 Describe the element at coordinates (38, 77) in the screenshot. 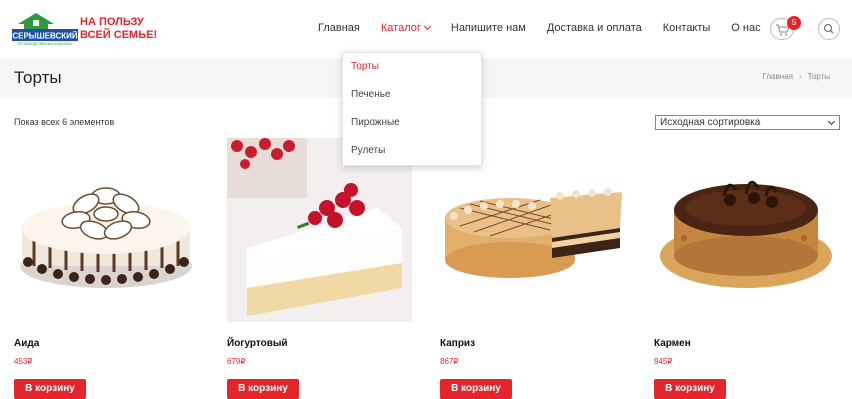

I see `page-title: Торты` at that location.